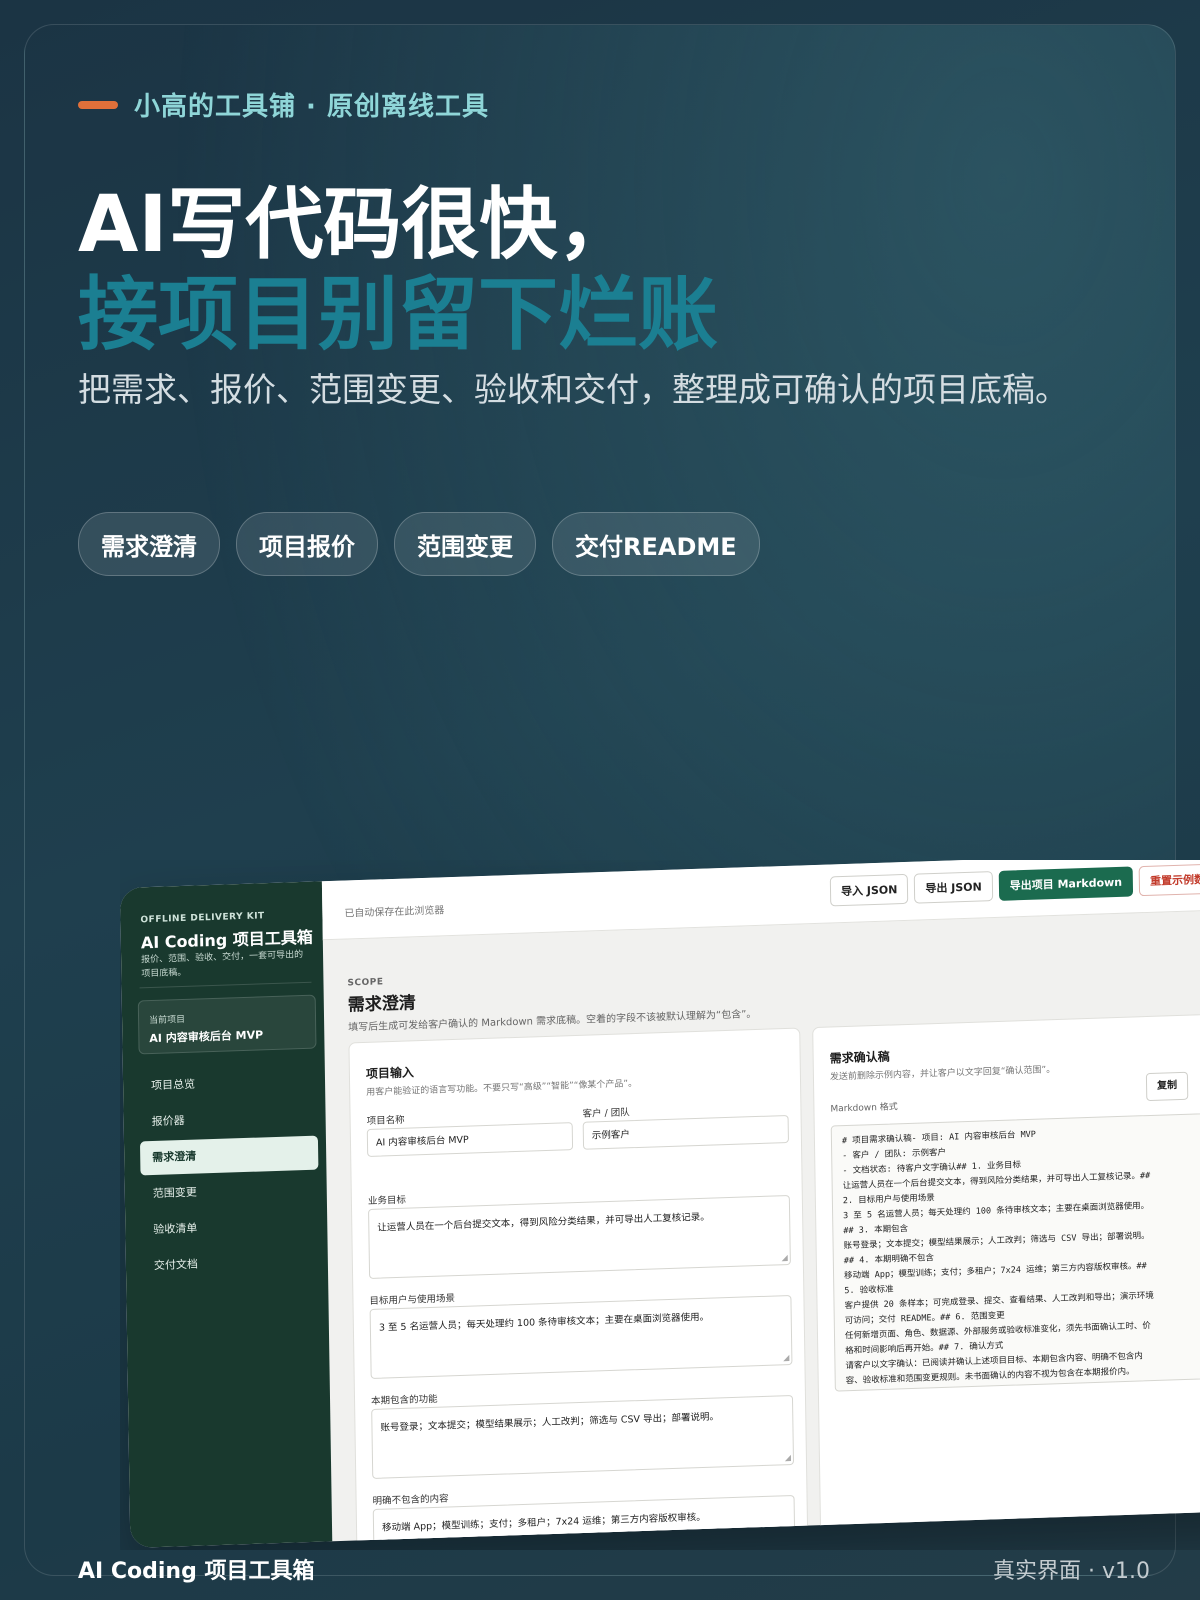  I want to click on current-project-card: 当前项目 AI 内容审核后台 MVP, so click(227, 1024).